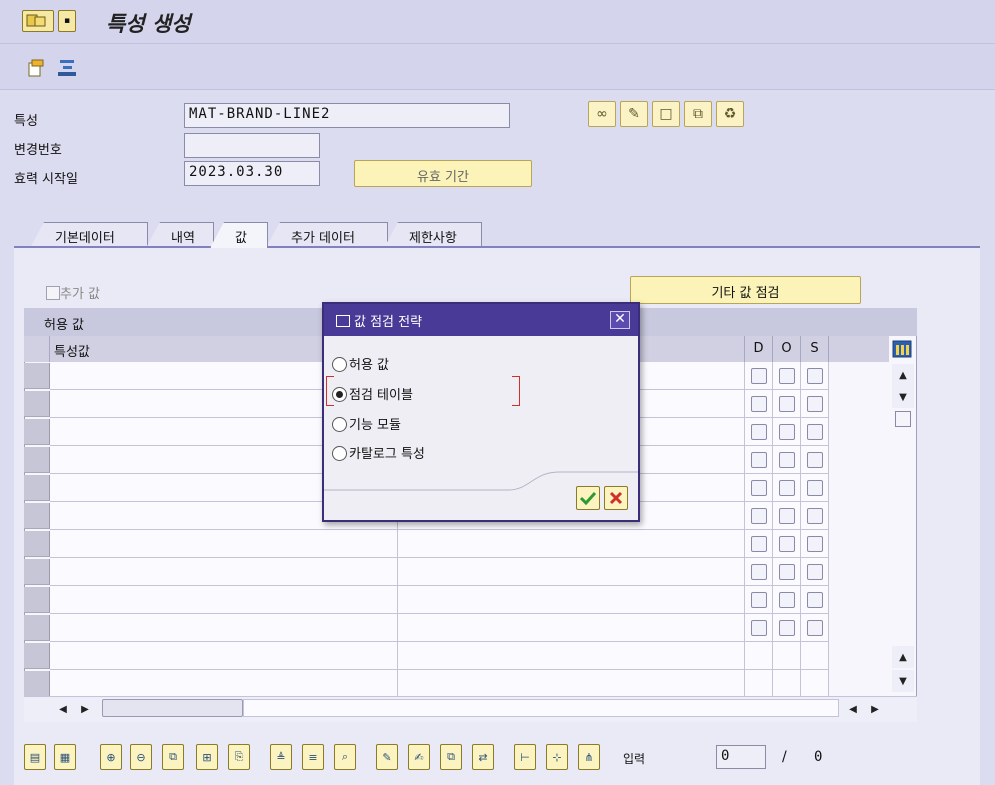  What do you see at coordinates (36, 70) in the screenshot?
I see `other-object-button` at bounding box center [36, 70].